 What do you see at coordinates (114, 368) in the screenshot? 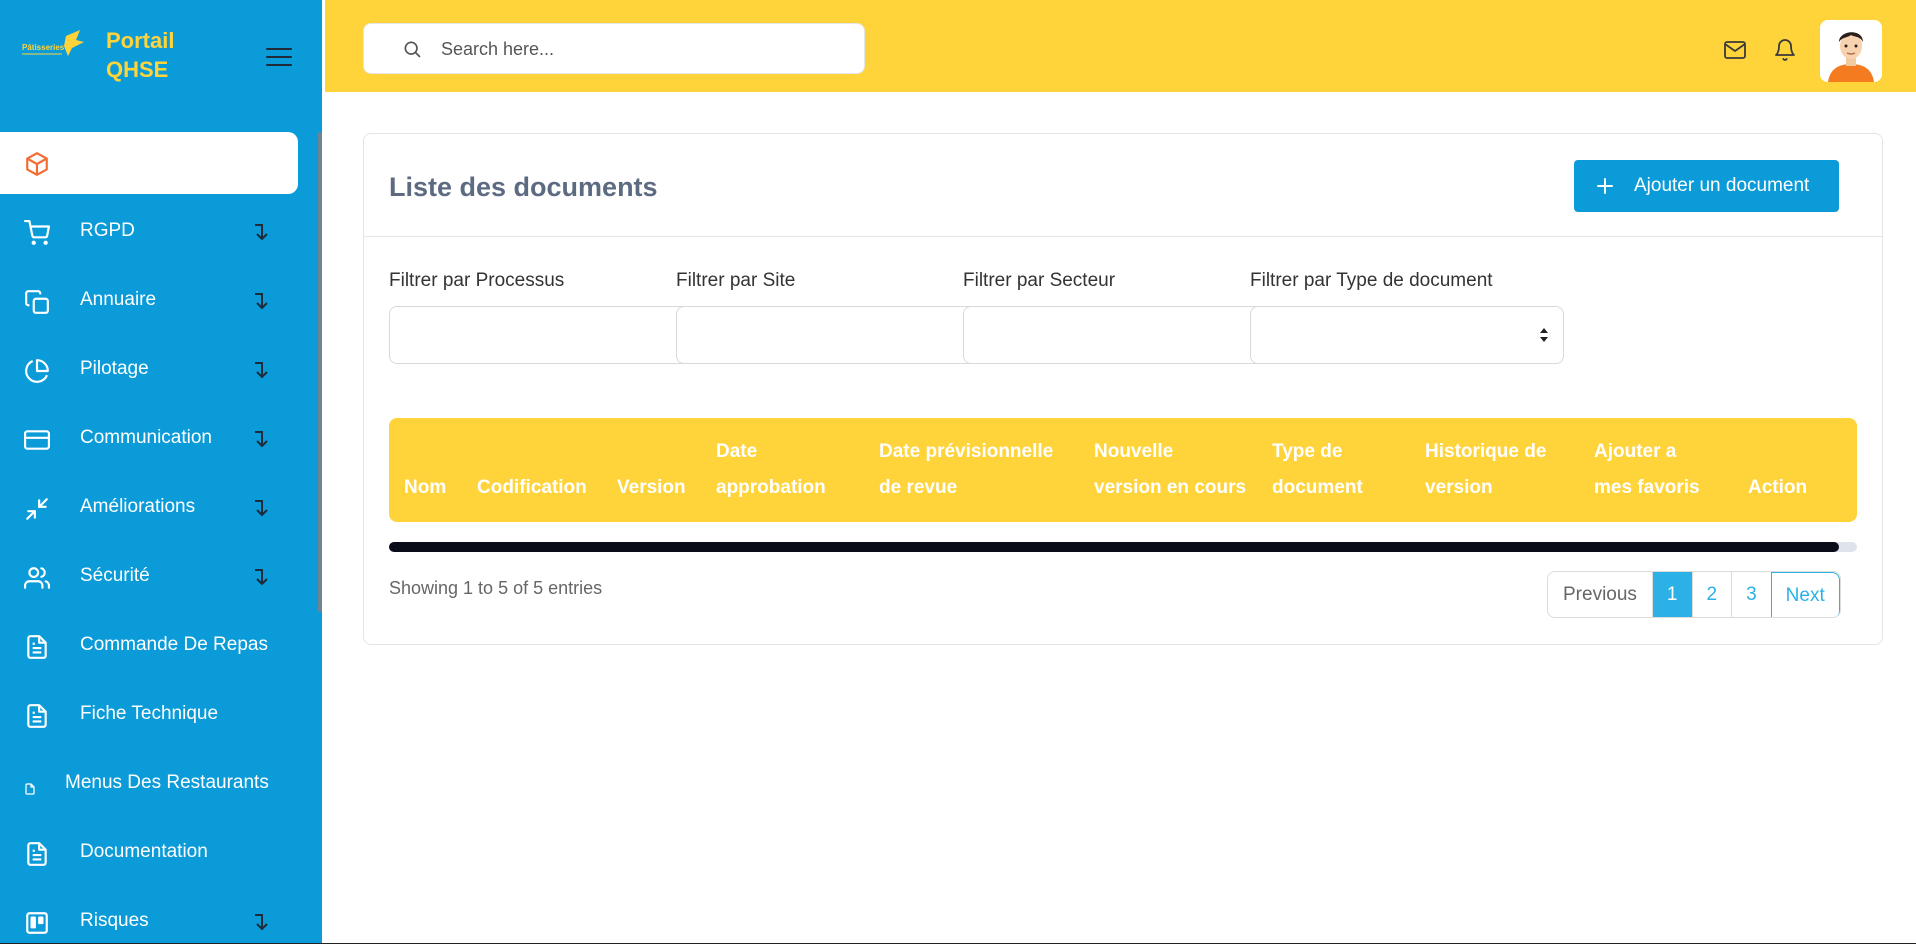
I see `sidebar-item-label: Pilotage` at bounding box center [114, 368].